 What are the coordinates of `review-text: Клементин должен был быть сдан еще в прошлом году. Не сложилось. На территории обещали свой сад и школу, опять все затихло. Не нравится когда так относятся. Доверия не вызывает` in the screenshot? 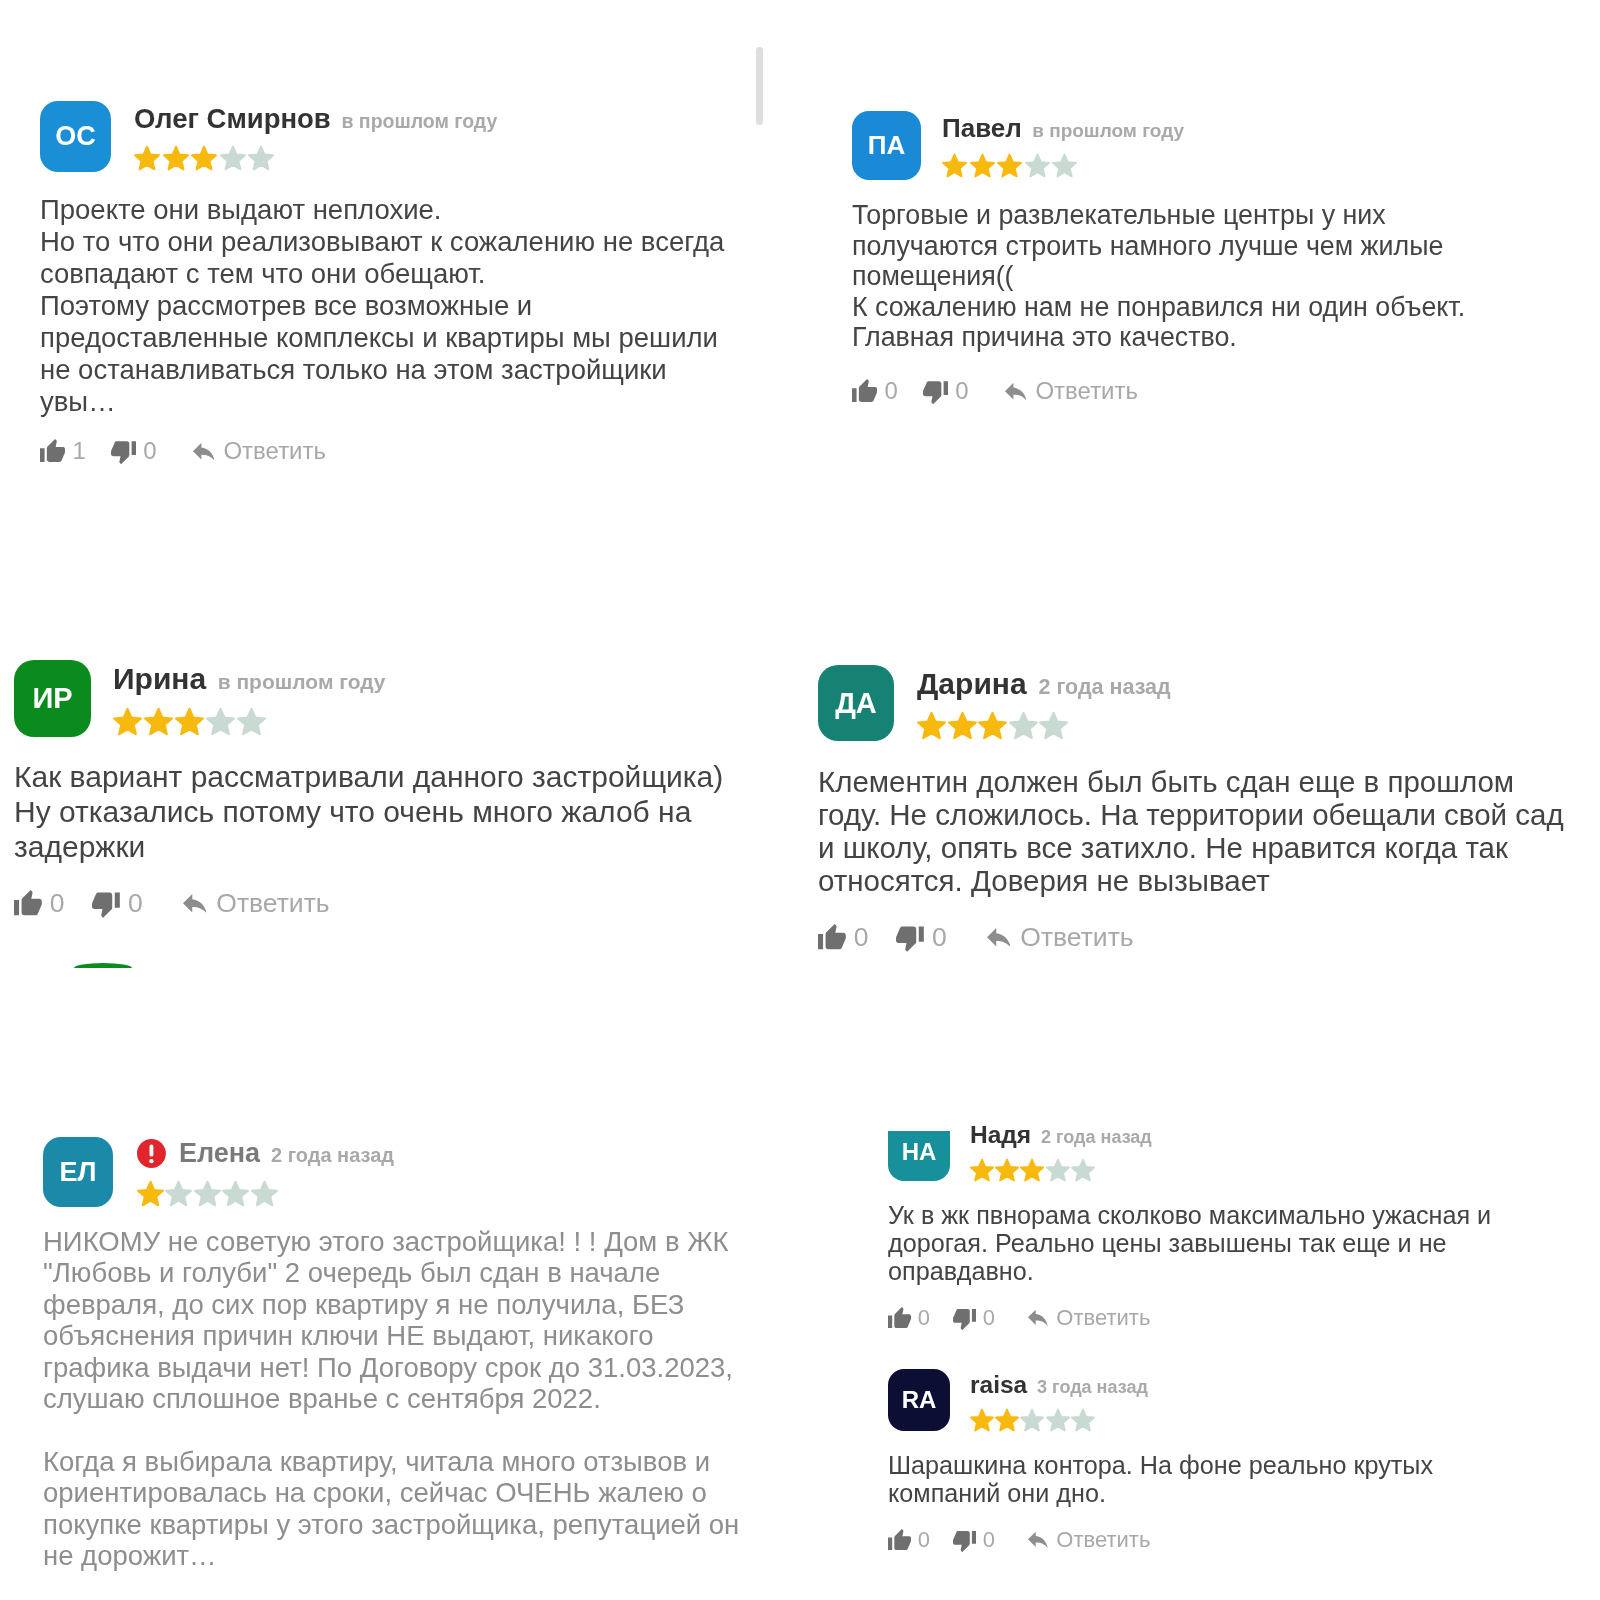 It's located at (1191, 831).